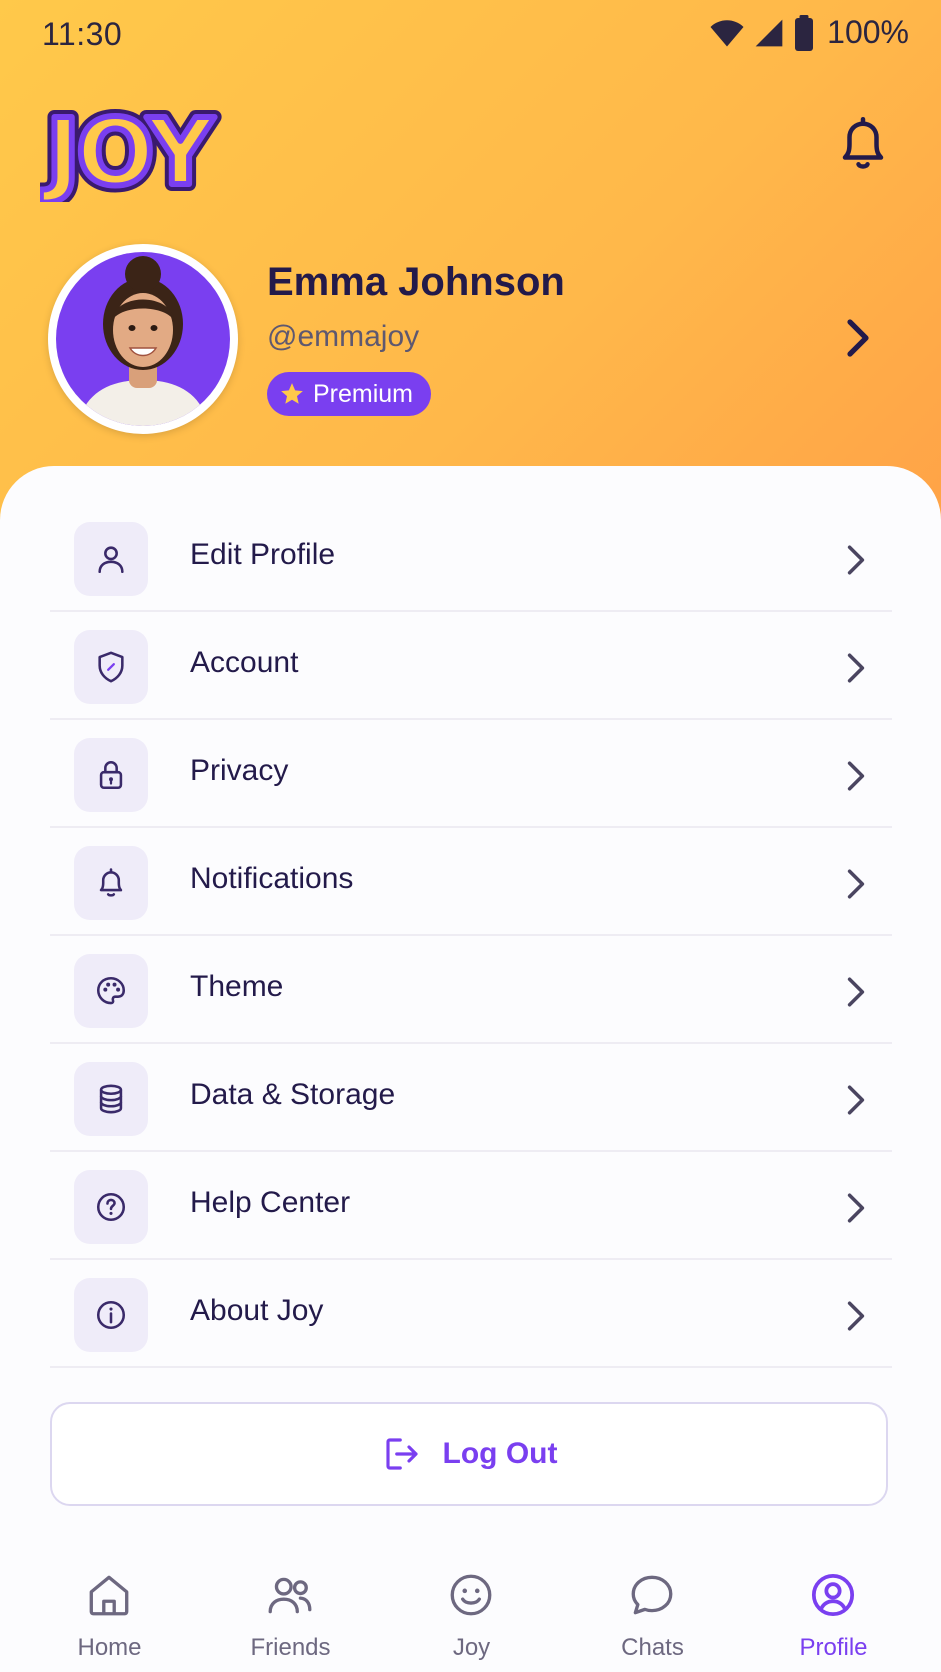 Image resolution: width=941 pixels, height=1672 pixels. I want to click on menu-item-help-center: Help Center, so click(471, 1206).